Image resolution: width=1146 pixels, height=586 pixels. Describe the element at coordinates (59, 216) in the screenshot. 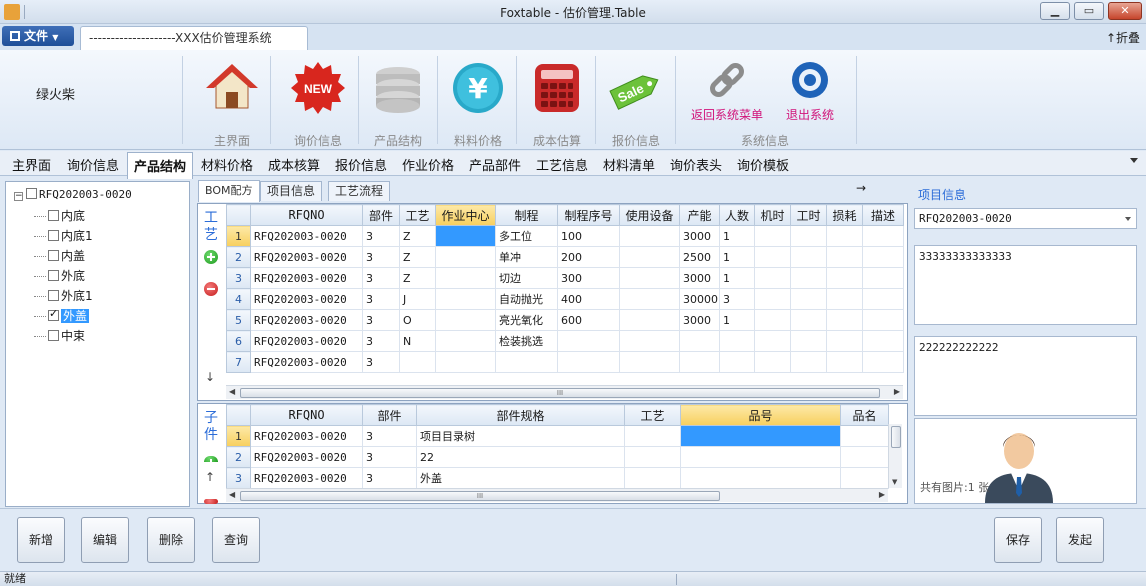

I see `tree-item: 内底` at that location.